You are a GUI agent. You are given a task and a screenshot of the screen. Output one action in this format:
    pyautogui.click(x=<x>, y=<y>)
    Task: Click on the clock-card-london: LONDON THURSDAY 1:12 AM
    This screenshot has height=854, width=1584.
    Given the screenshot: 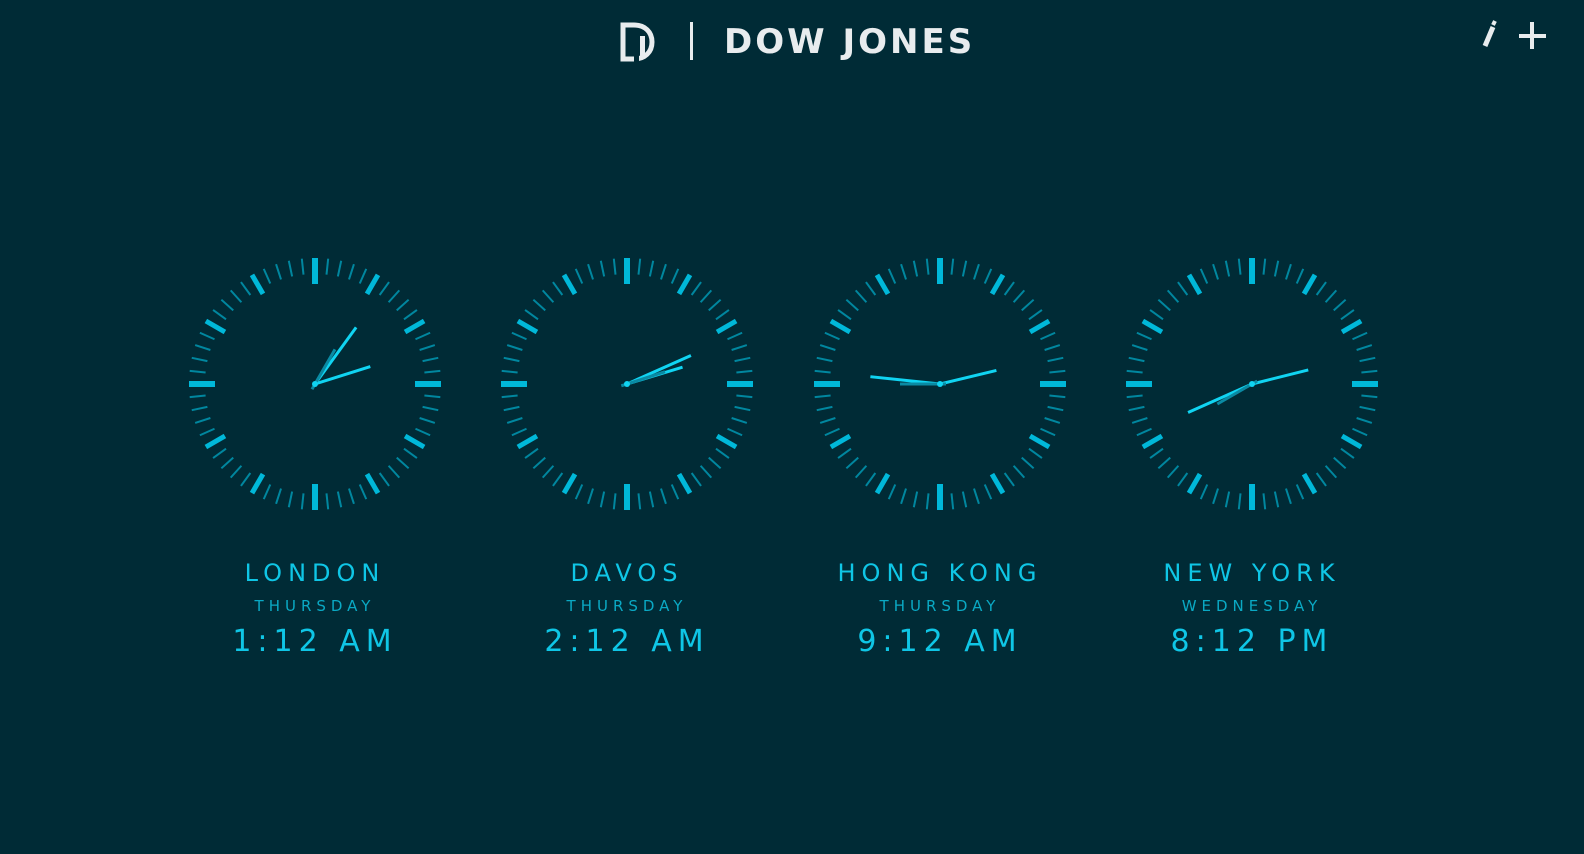 What is the action you would take?
    pyautogui.click(x=315, y=466)
    